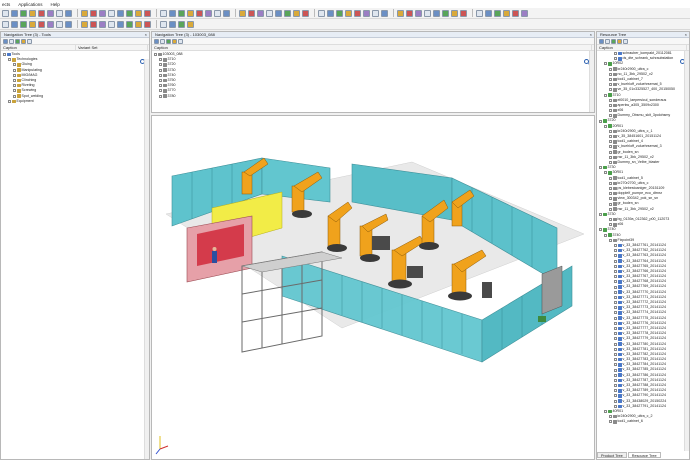 This screenshot has height=460, width=690. Describe the element at coordinates (619, 41) in the screenshot. I see `filter-icon` at that location.